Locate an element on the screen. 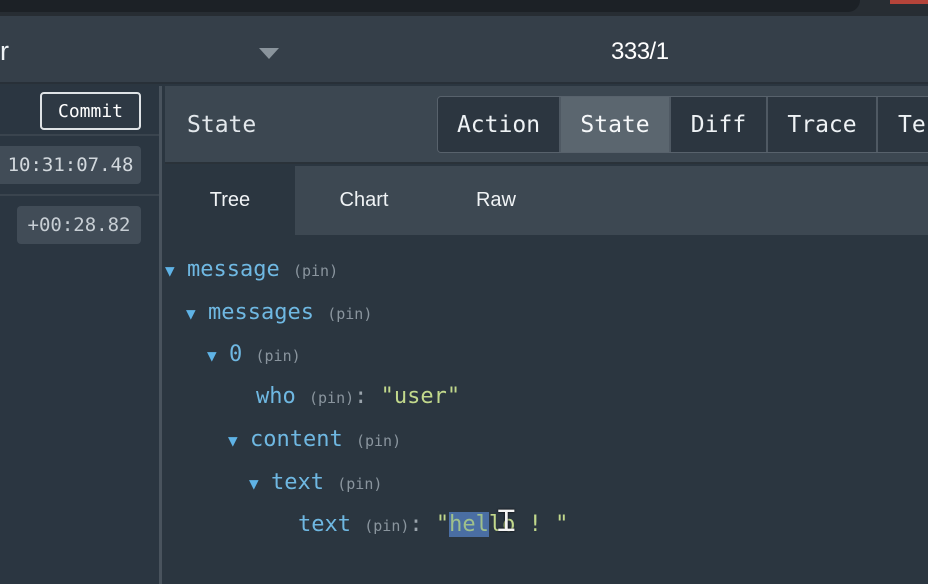 The width and height of the screenshot is (928, 584). inspector-title: State is located at coordinates (222, 125).